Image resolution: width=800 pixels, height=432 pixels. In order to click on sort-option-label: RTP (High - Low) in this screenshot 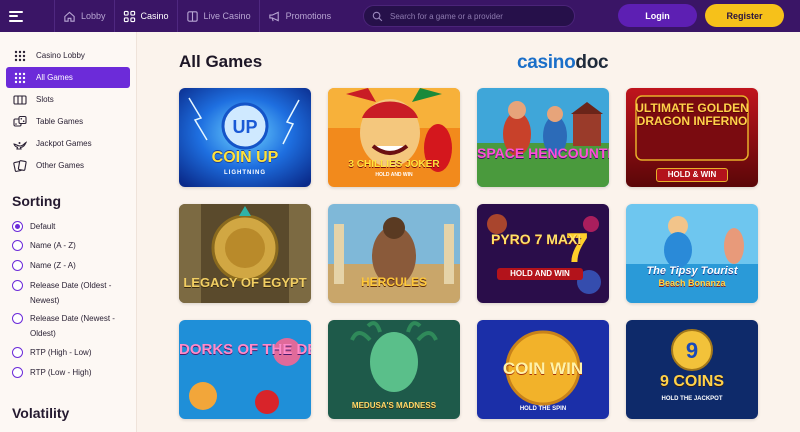, I will do `click(61, 352)`.